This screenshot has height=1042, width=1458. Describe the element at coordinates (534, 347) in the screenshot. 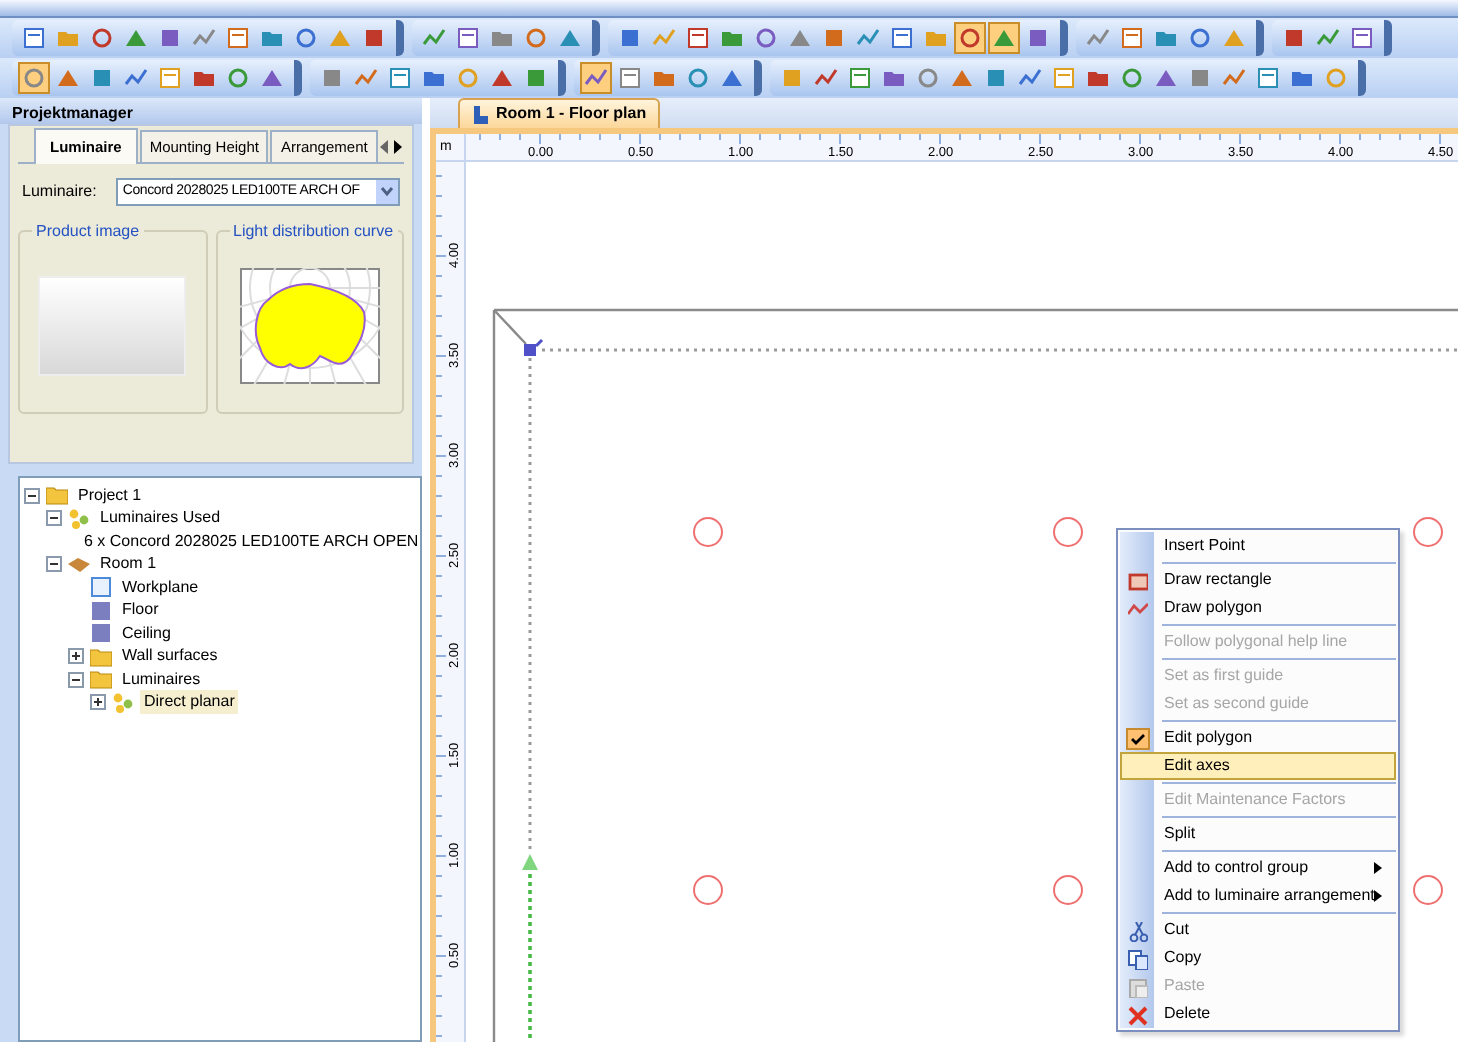

I see `corner-handle` at that location.